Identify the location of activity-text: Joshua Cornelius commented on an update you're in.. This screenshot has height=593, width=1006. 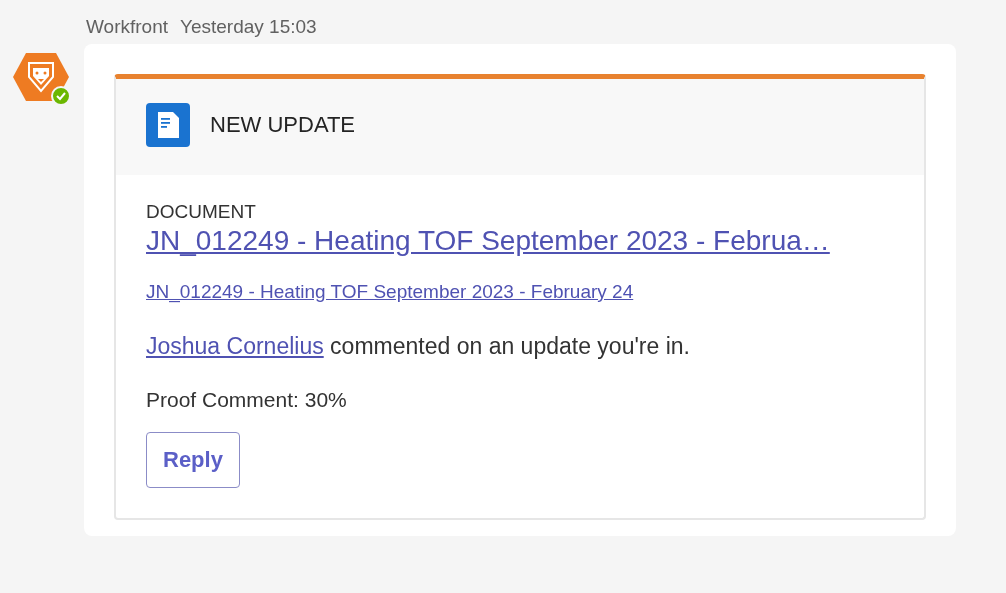
(418, 346).